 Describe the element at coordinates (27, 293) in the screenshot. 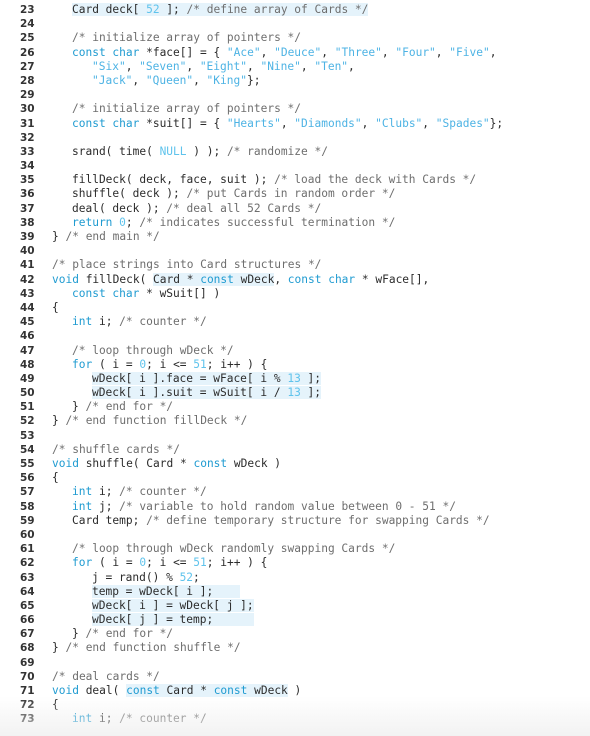

I see `line-number: 43` at that location.